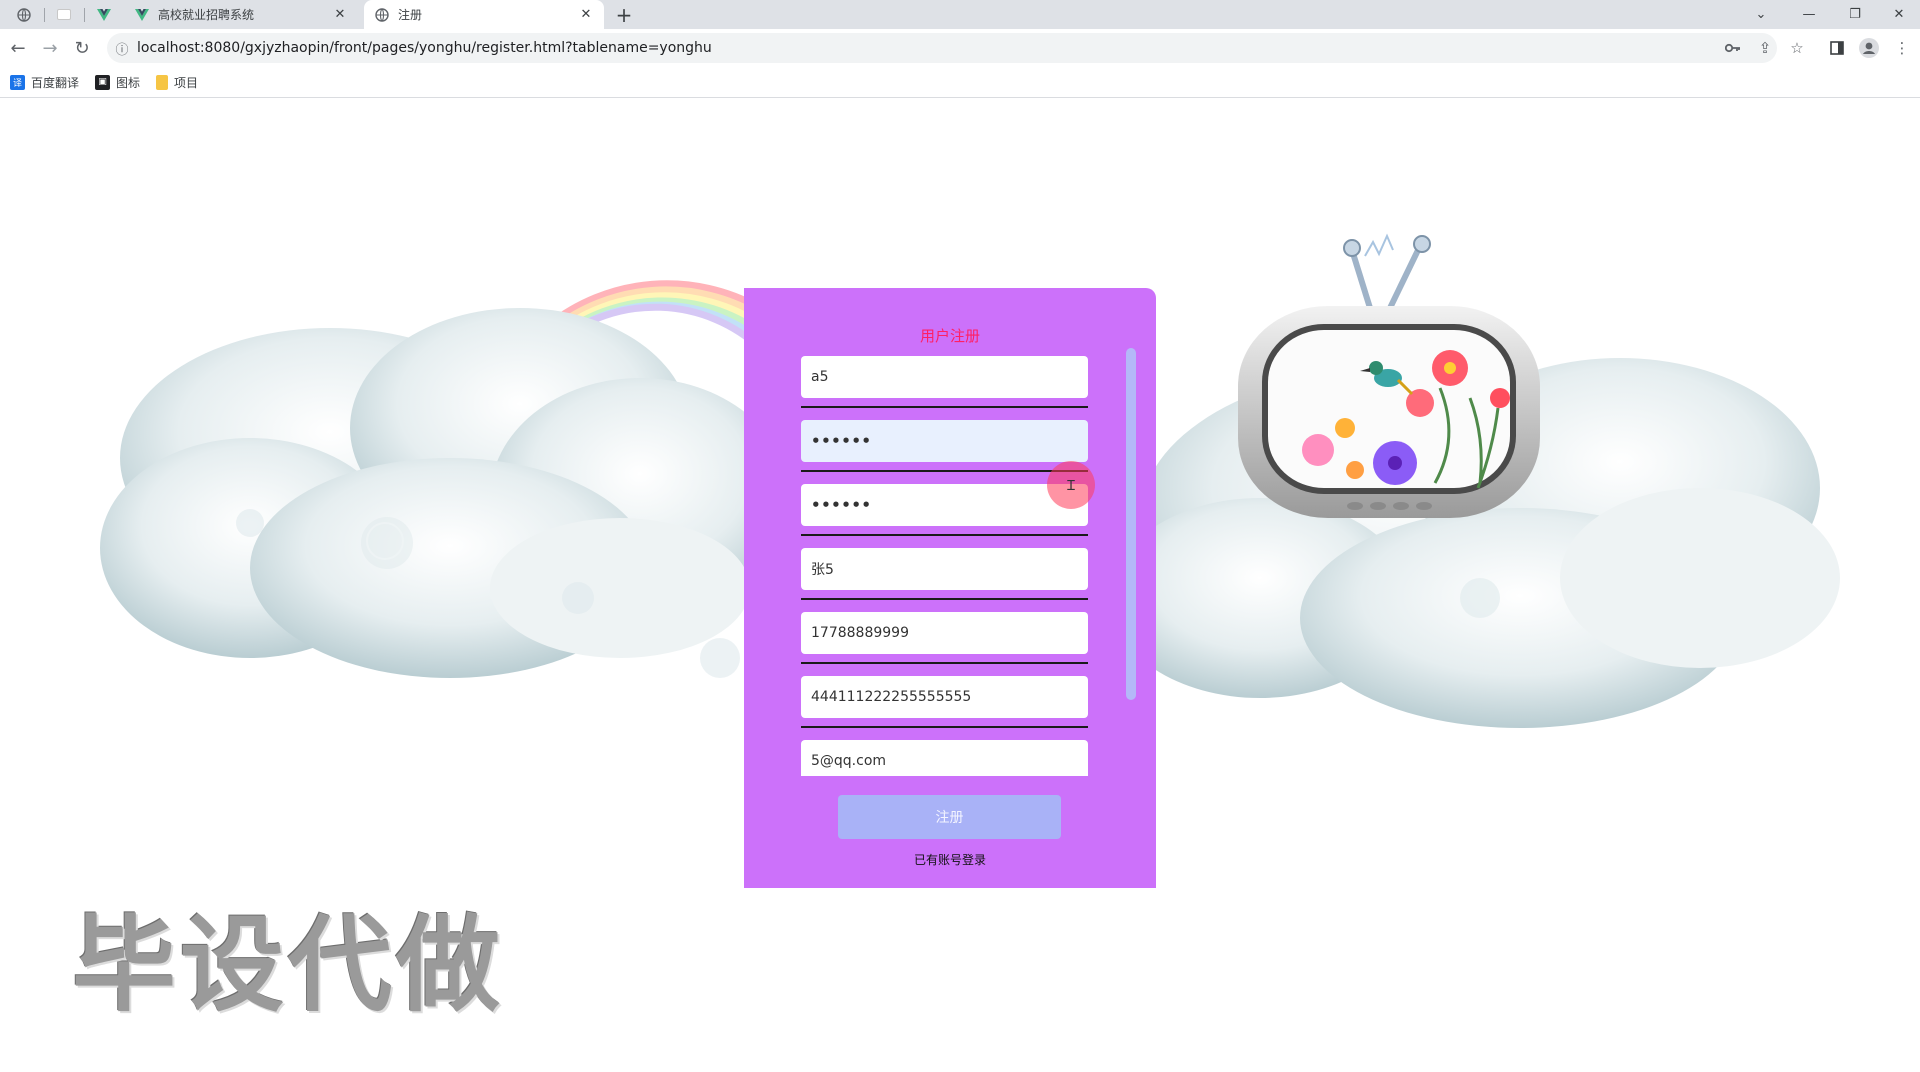 The height and width of the screenshot is (1072, 1920). I want to click on profile-avatar-icon, so click(1869, 48).